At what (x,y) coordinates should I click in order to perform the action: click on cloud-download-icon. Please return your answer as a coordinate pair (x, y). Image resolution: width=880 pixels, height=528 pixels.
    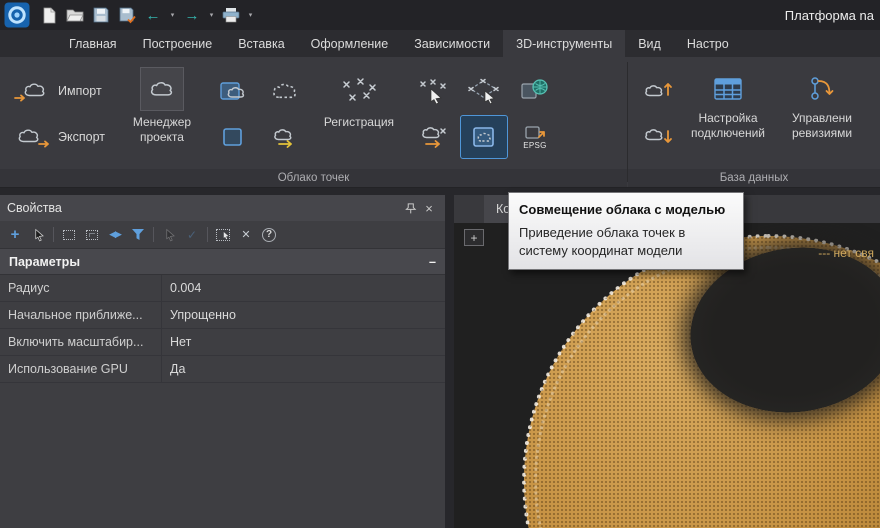
    Looking at the image, I should click on (658, 136).